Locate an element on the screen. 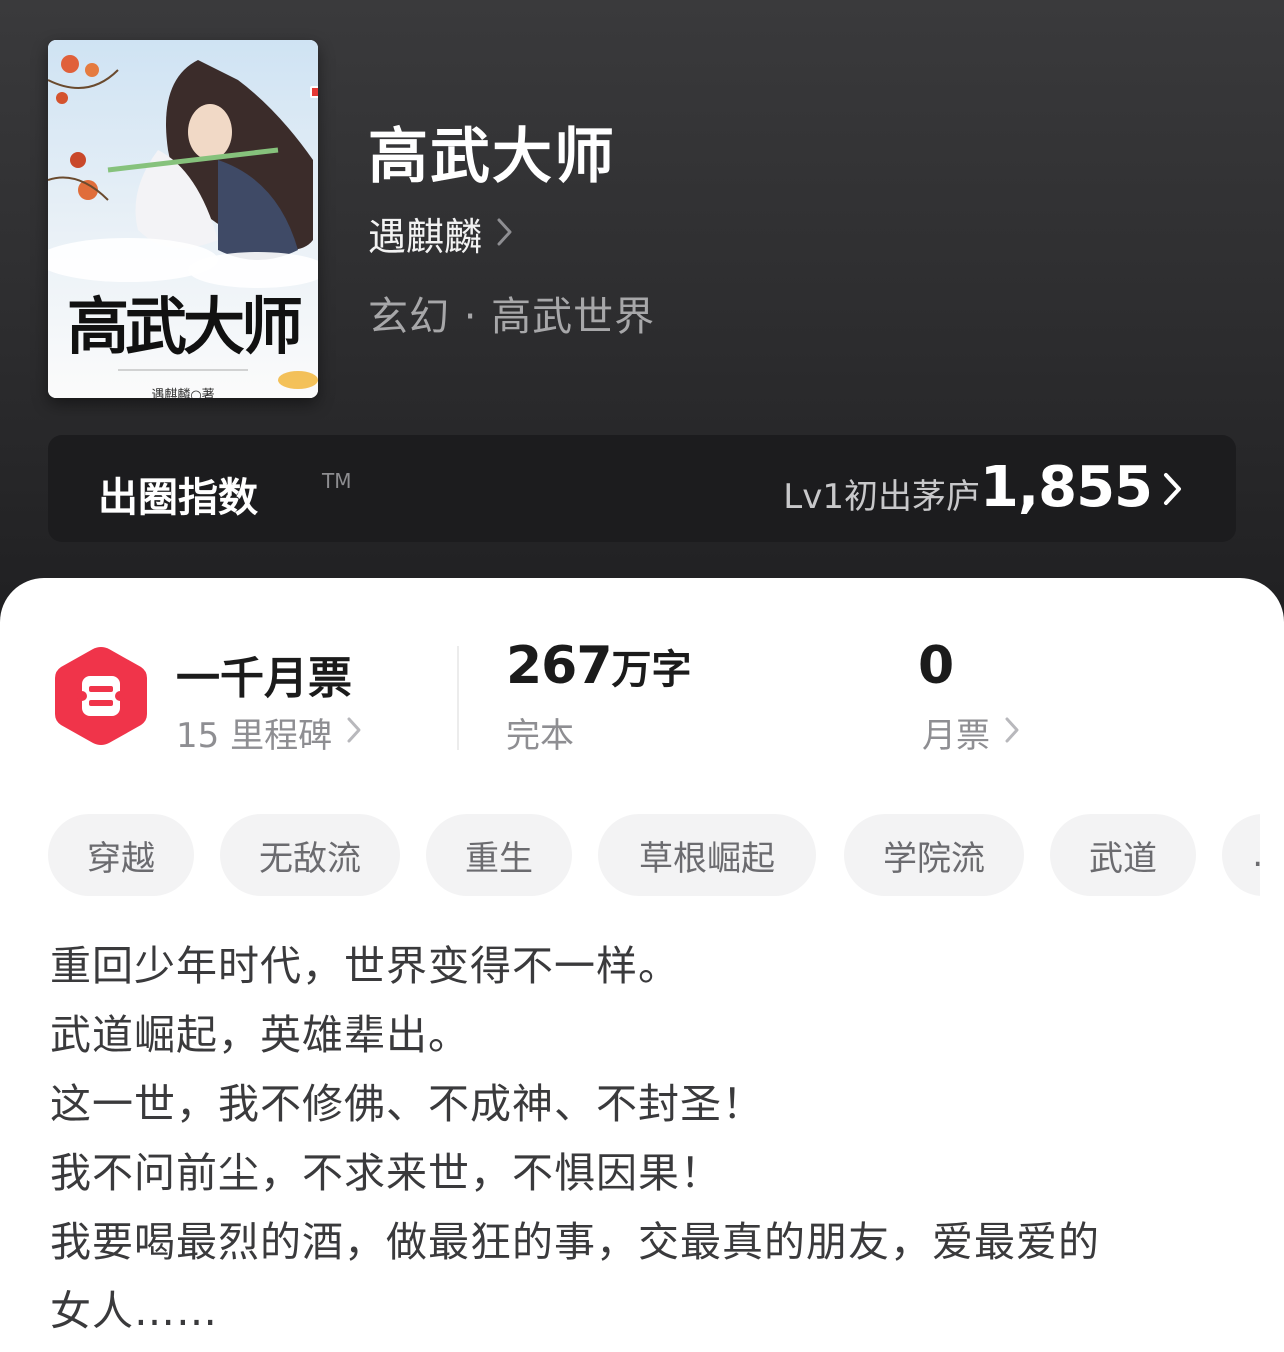 The image size is (1284, 1352). milestones-text: 15 里程碑 is located at coordinates (254, 736).